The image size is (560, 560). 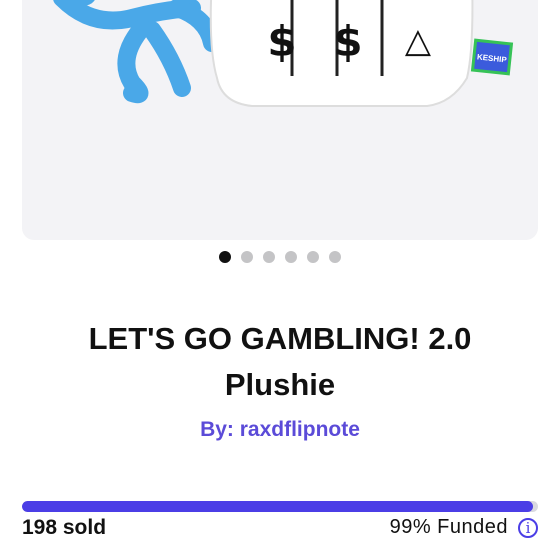 What do you see at coordinates (492, 57) in the screenshot?
I see `brand-tag: KESHIP` at bounding box center [492, 57].